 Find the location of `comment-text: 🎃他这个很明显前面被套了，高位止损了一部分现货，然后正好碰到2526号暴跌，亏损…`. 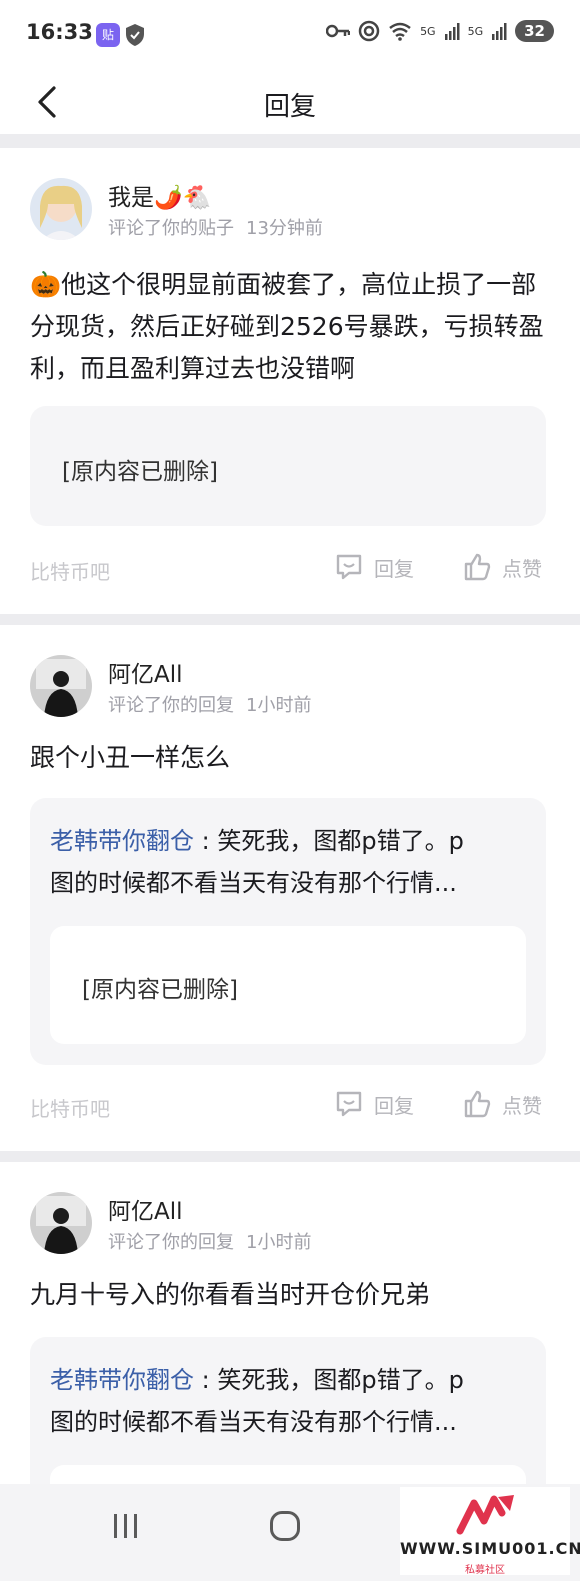

comment-text: 🎃他这个很明显前面被套了，高位止损了一部分现货，然后正好碰到2526号暴跌，亏损… is located at coordinates (287, 326).